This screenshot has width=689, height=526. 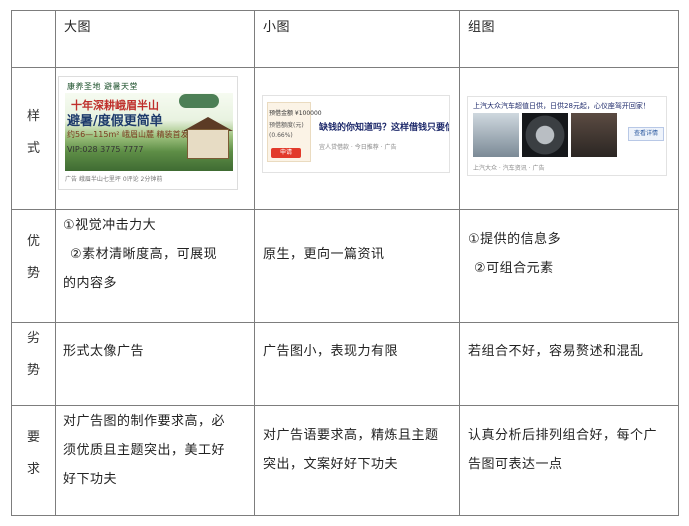 I want to click on big-ad-header: 康养圣地 避暑天堂, so click(x=103, y=86).